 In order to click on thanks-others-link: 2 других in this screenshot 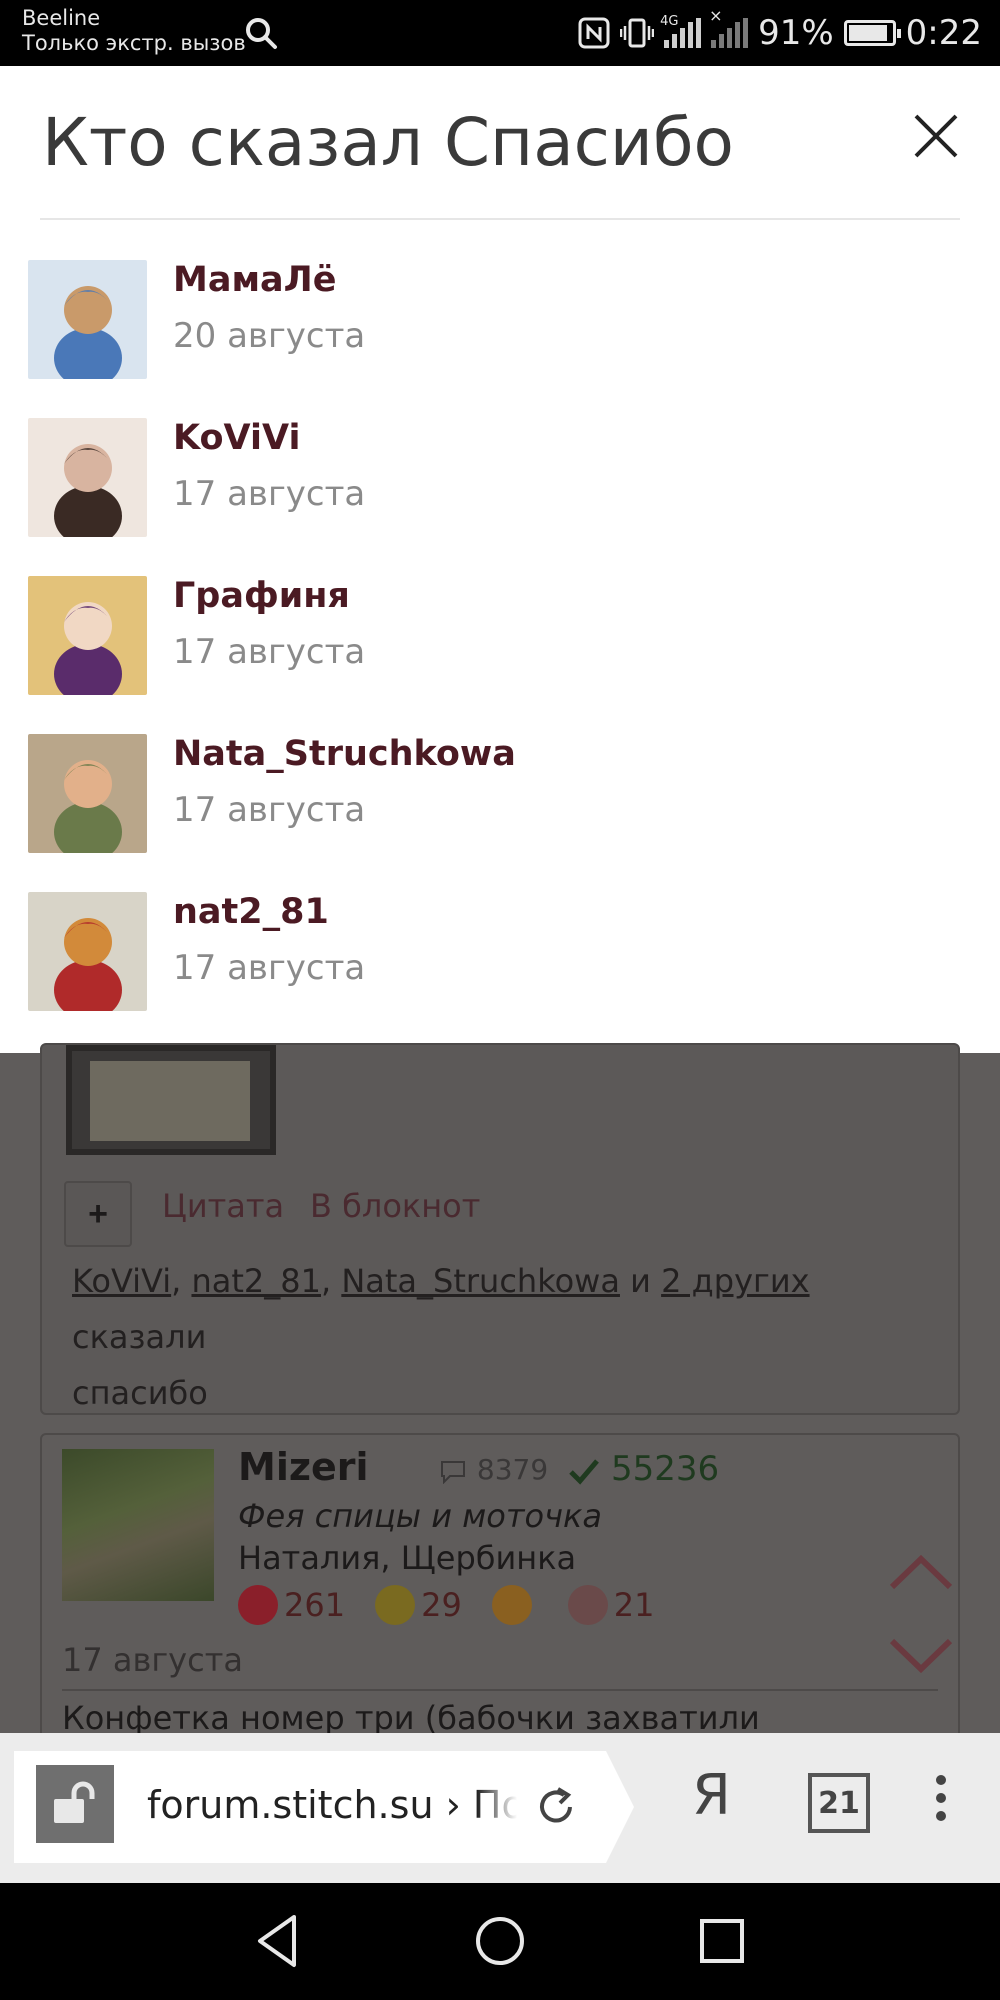, I will do `click(735, 1281)`.